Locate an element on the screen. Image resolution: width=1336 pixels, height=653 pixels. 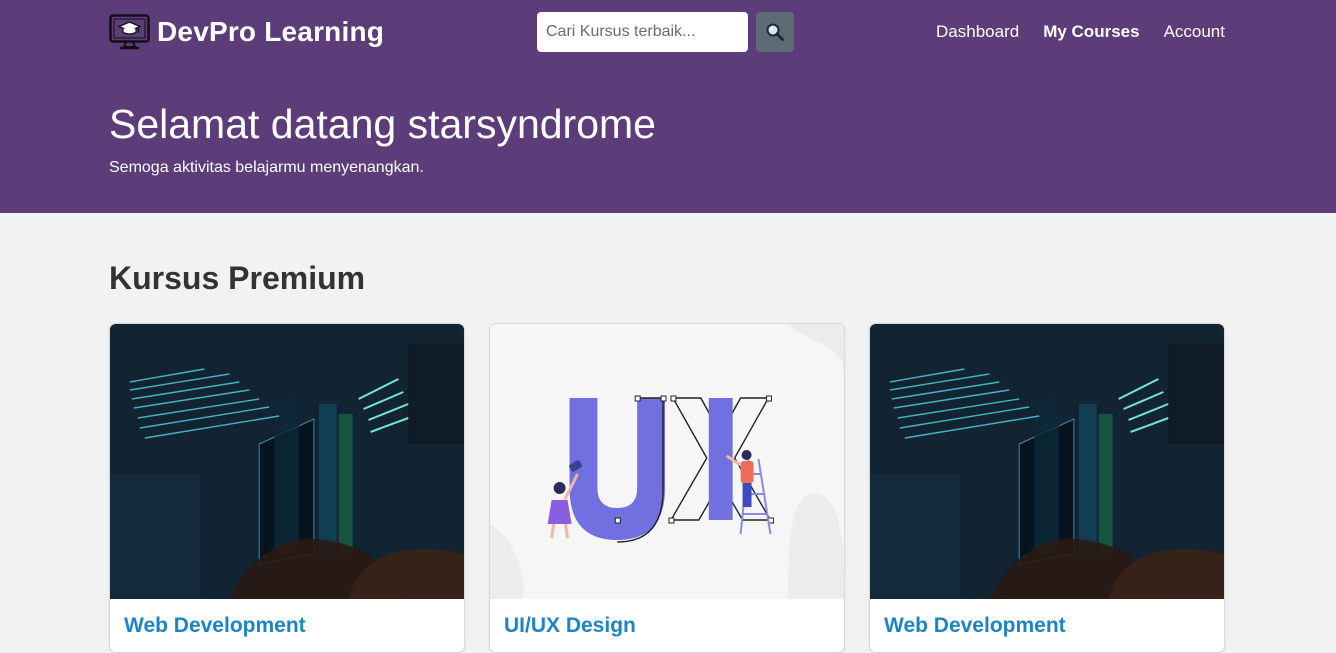
search-input is located at coordinates (642, 32).